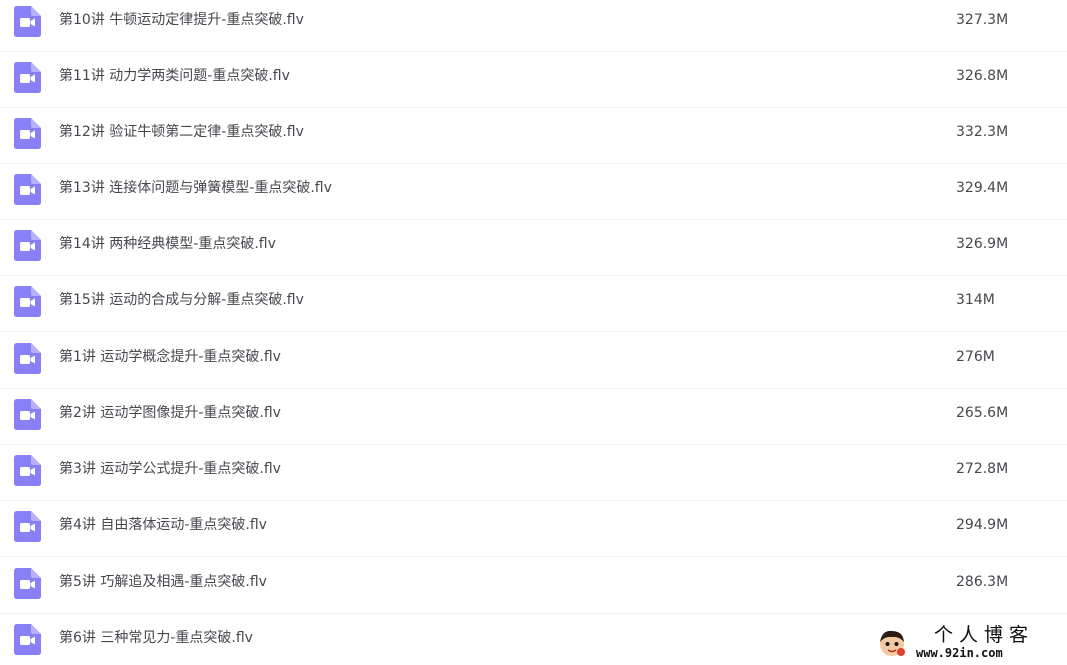 Image resolution: width=1067 pixels, height=665 pixels. I want to click on file-row: 第4讲 自由落体运动-重点突破.flv 294.9M, so click(533, 529).